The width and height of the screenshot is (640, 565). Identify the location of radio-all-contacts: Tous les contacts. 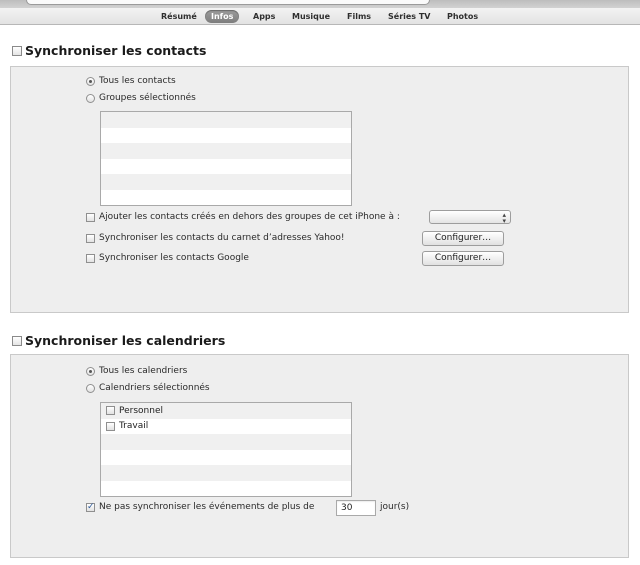
(131, 81).